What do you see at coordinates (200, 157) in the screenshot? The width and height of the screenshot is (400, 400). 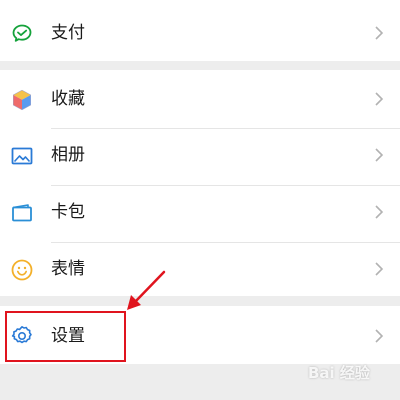 I see `menu-item-album: 相册` at bounding box center [200, 157].